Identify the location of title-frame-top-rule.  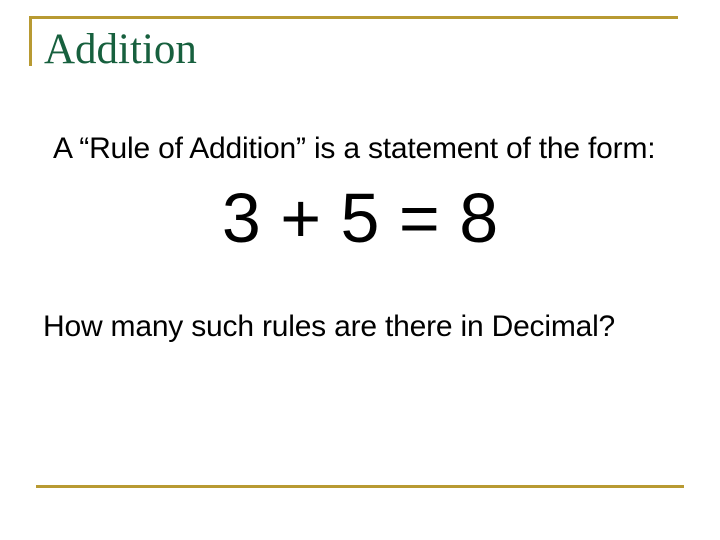
(353, 17).